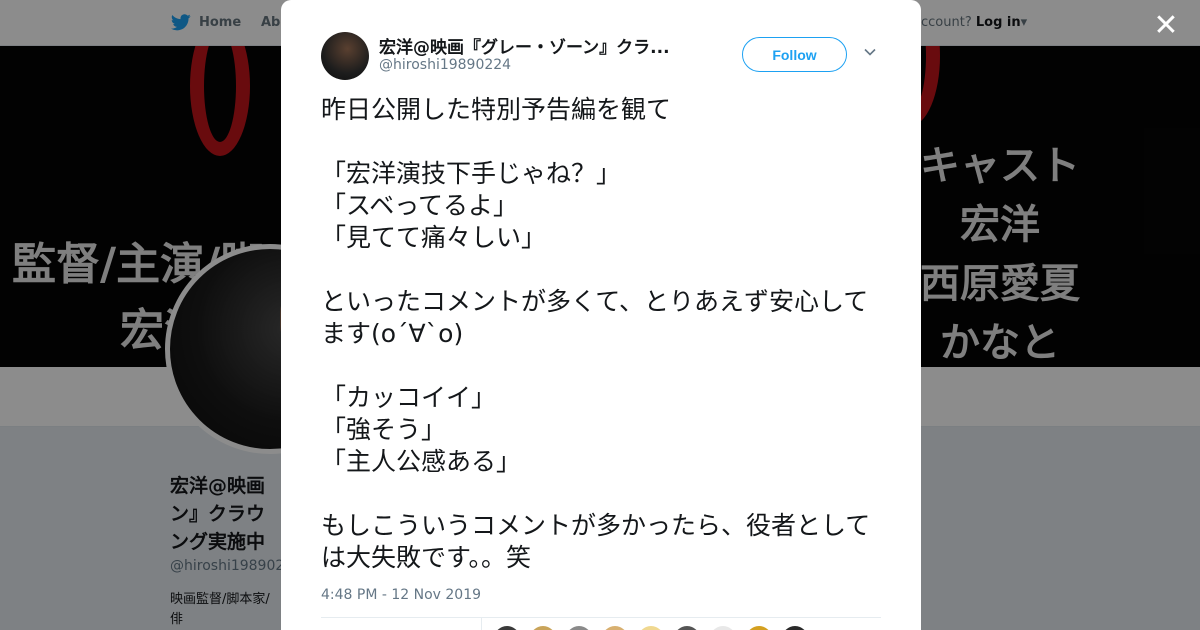 The height and width of the screenshot is (630, 1200). What do you see at coordinates (794, 54) in the screenshot?
I see `follow-button: Follow` at bounding box center [794, 54].